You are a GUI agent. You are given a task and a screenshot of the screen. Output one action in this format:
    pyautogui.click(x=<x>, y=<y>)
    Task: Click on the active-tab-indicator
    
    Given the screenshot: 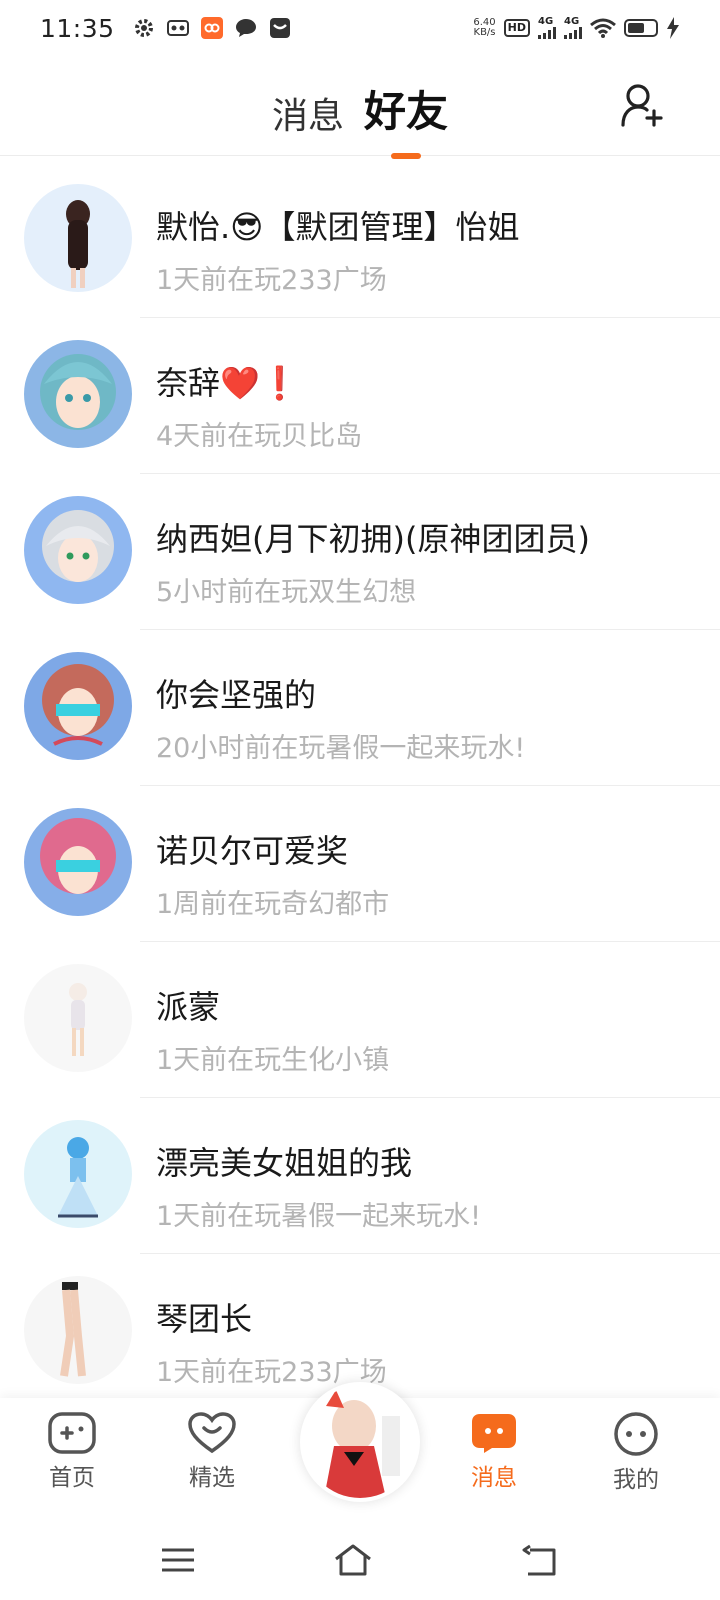 What is the action you would take?
    pyautogui.click(x=406, y=156)
    